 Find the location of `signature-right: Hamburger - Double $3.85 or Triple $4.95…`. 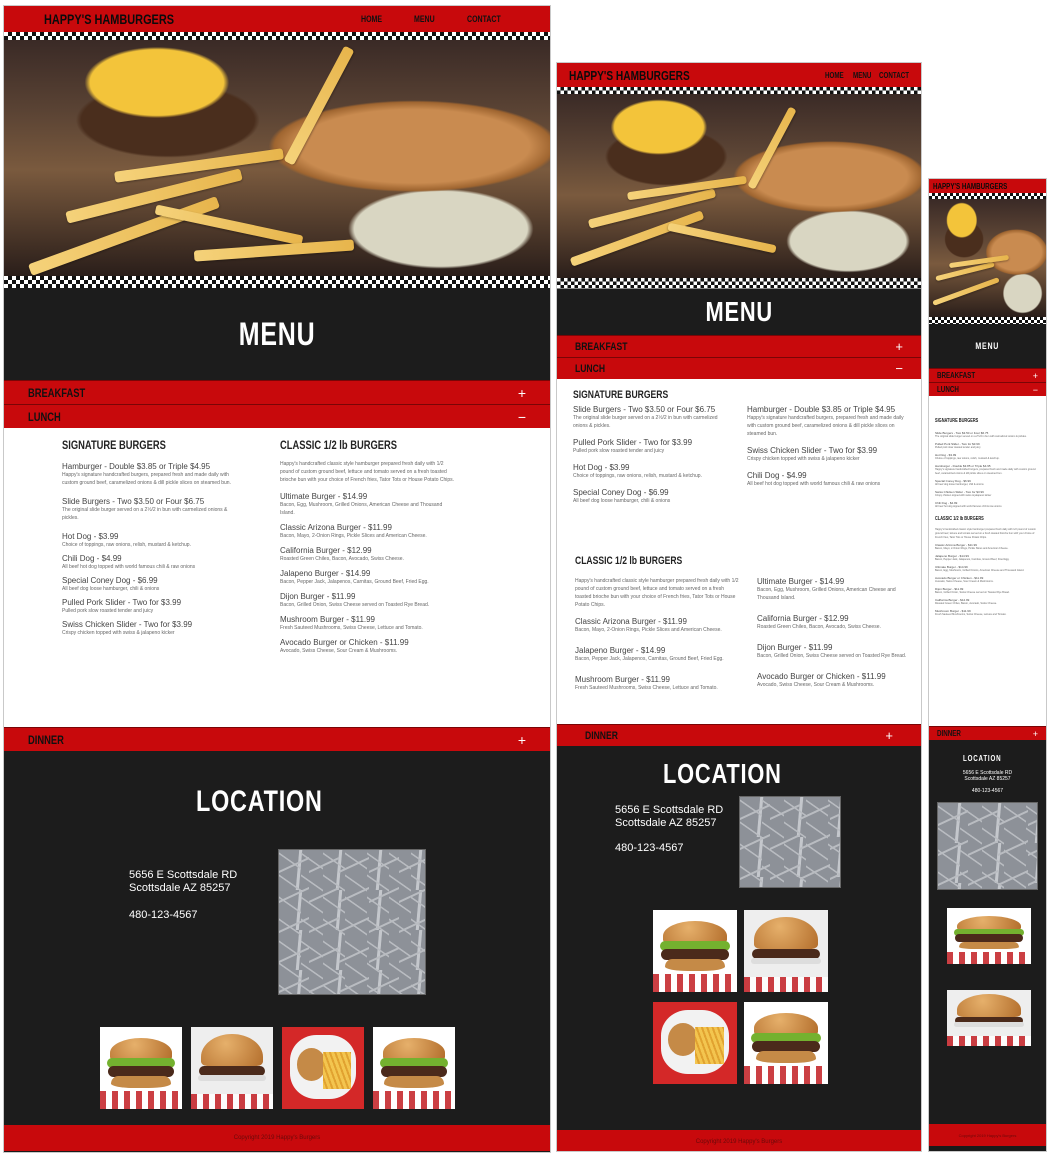

signature-right: Hamburger - Double $3.85 or Triple $4.95… is located at coordinates (829, 446).